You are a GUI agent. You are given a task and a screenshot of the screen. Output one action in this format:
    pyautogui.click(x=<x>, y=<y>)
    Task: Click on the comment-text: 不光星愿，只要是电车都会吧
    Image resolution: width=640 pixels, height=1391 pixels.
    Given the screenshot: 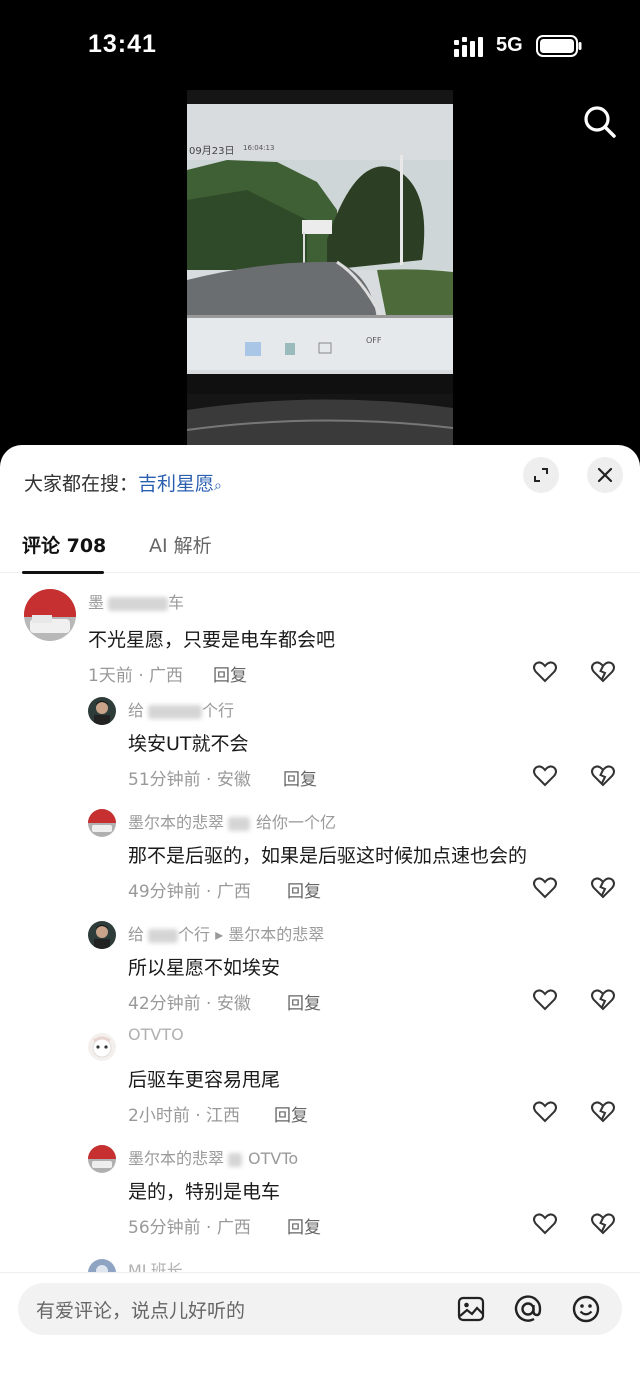 What is the action you would take?
    pyautogui.click(x=212, y=640)
    